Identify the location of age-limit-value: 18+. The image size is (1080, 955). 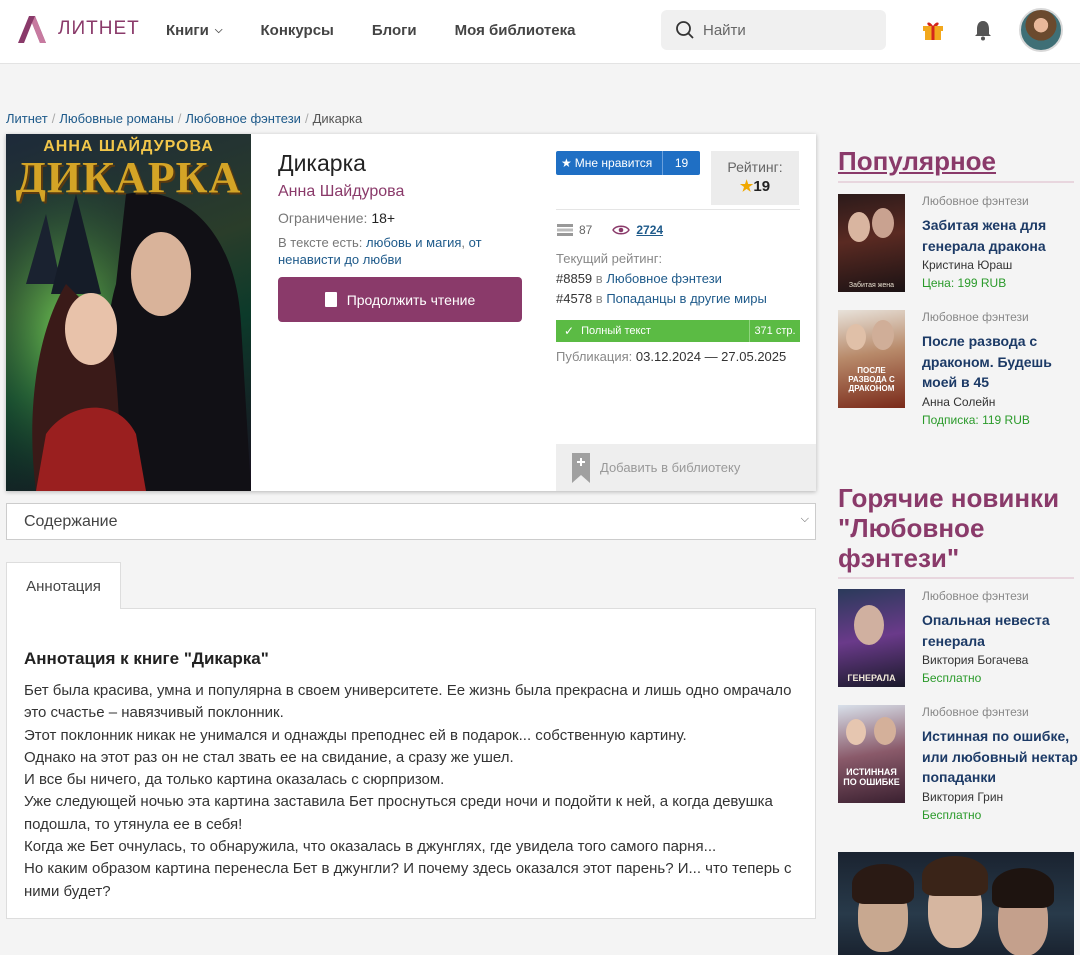
(383, 218).